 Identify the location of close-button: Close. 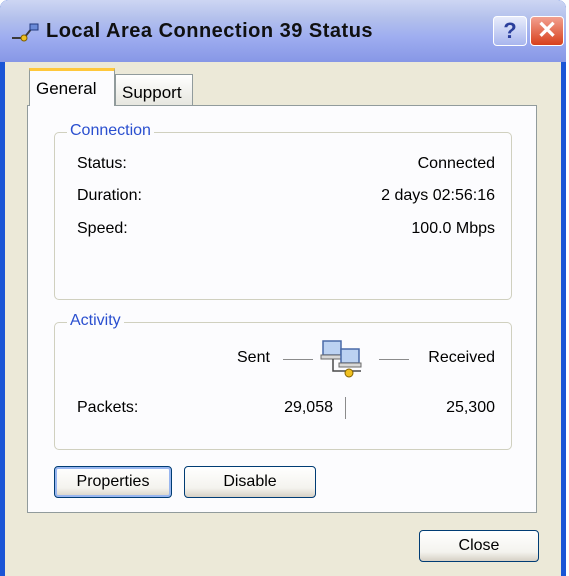
(479, 546).